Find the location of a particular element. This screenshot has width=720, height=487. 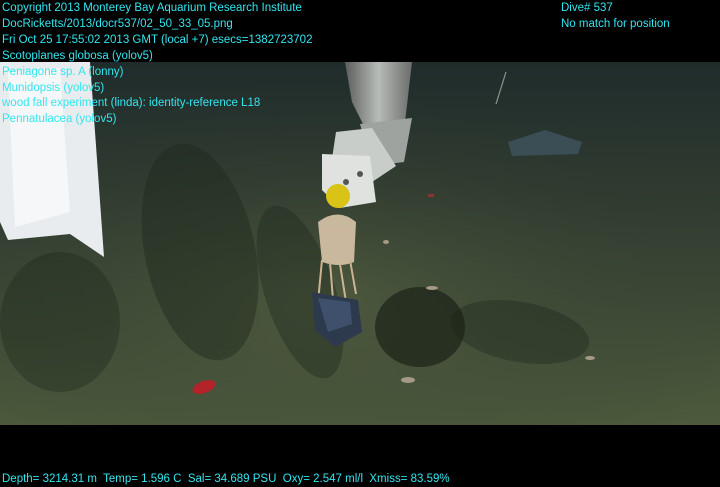

annotation-item: Scotoplanes globosa (yolov5) is located at coordinates (77, 56).